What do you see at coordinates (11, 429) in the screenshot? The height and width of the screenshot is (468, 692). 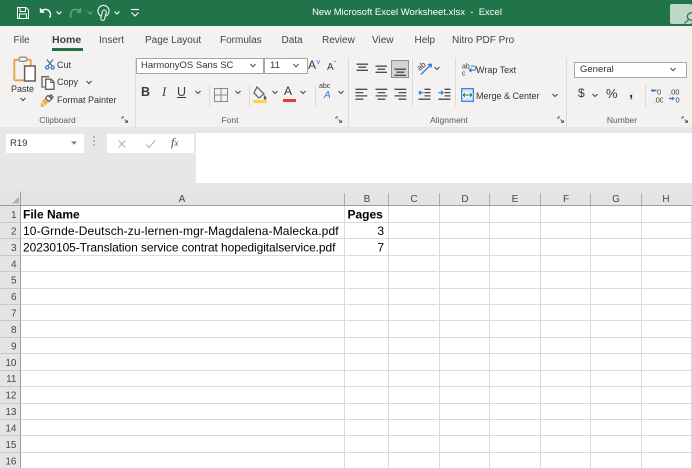 I see `svg-text: 14` at bounding box center [11, 429].